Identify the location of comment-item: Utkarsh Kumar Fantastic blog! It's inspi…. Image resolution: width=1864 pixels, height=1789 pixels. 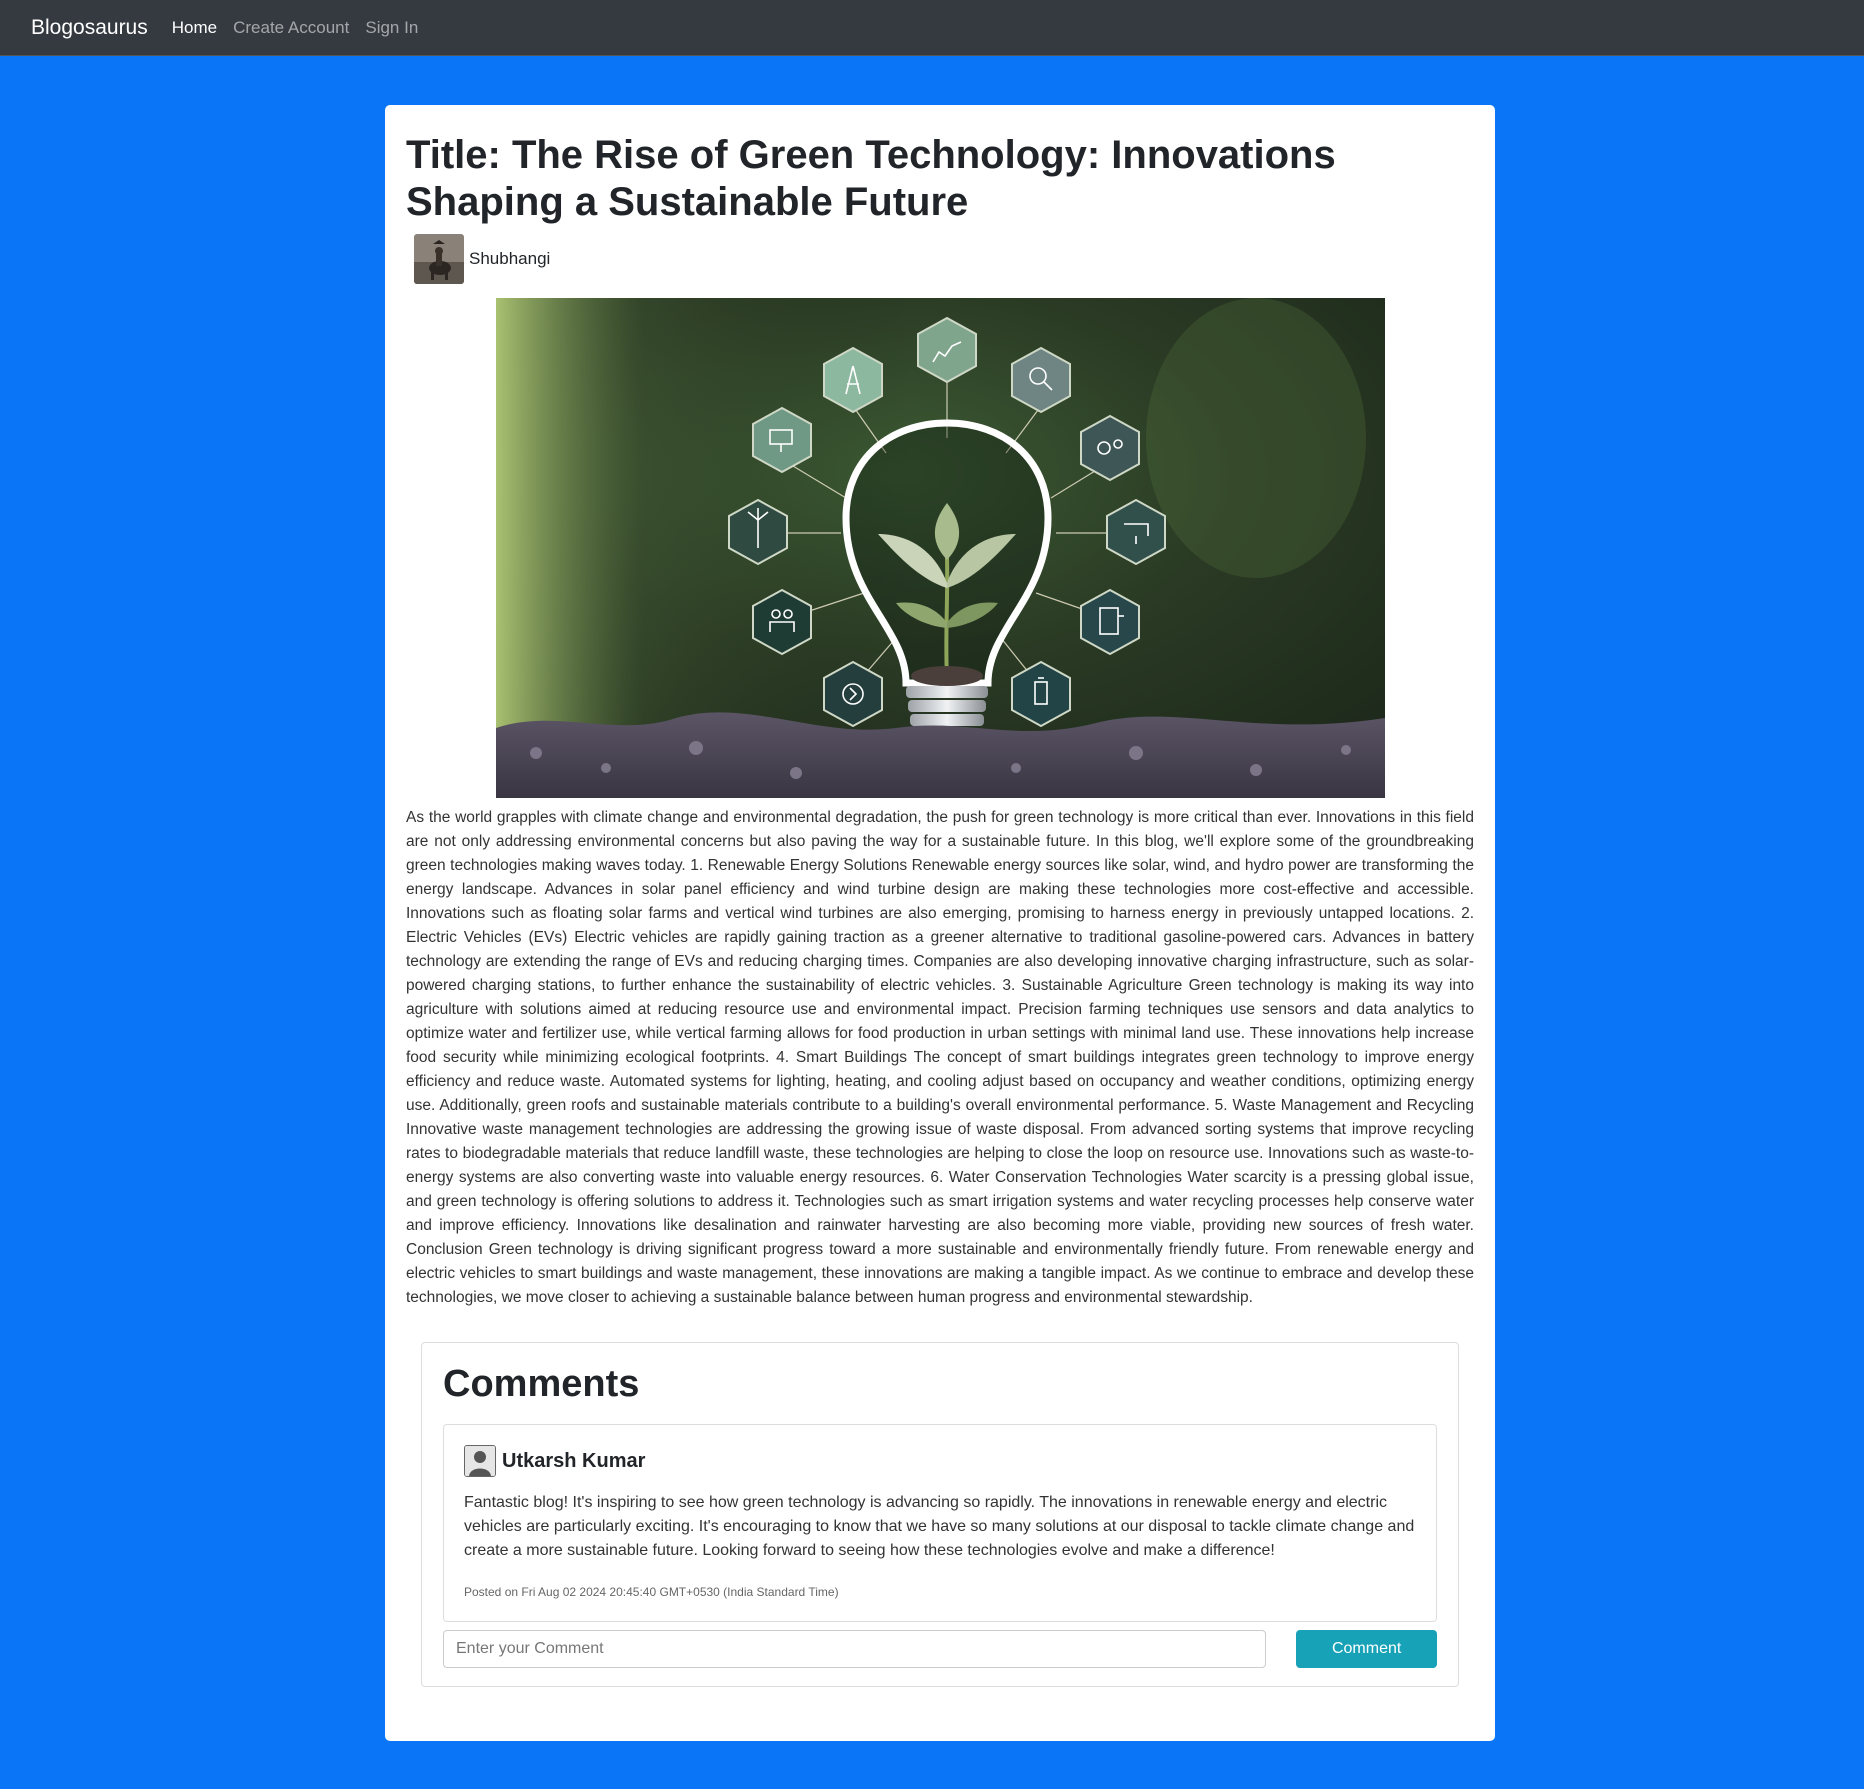
(940, 1523).